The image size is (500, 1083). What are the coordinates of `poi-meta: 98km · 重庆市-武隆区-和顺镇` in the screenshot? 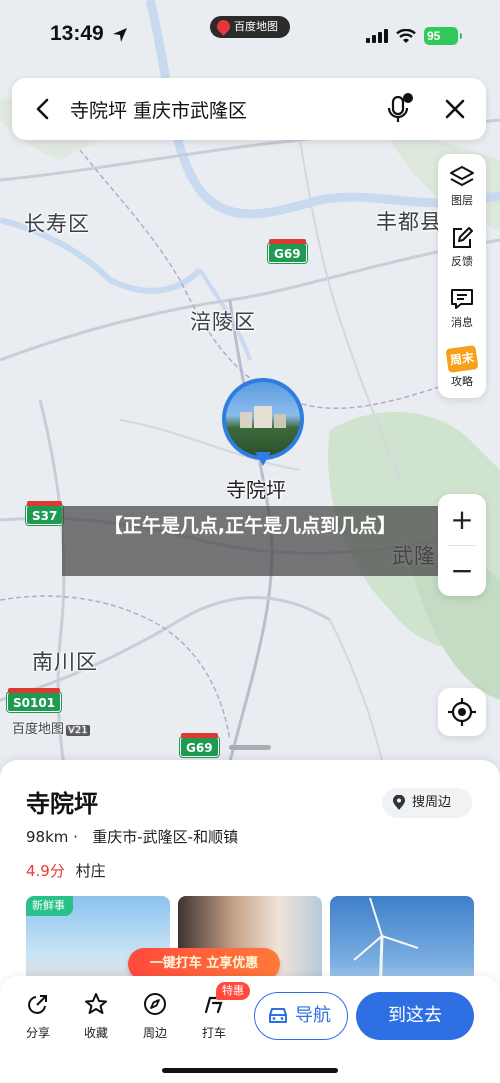 It's located at (132, 837).